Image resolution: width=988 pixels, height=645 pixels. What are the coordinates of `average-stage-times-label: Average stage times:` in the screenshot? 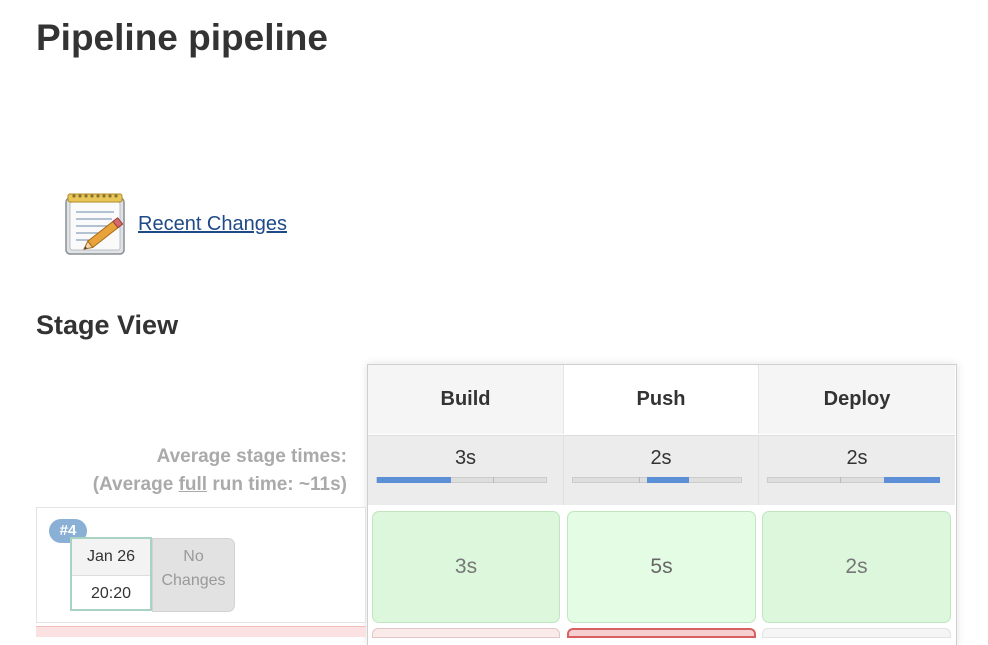 It's located at (251, 456).